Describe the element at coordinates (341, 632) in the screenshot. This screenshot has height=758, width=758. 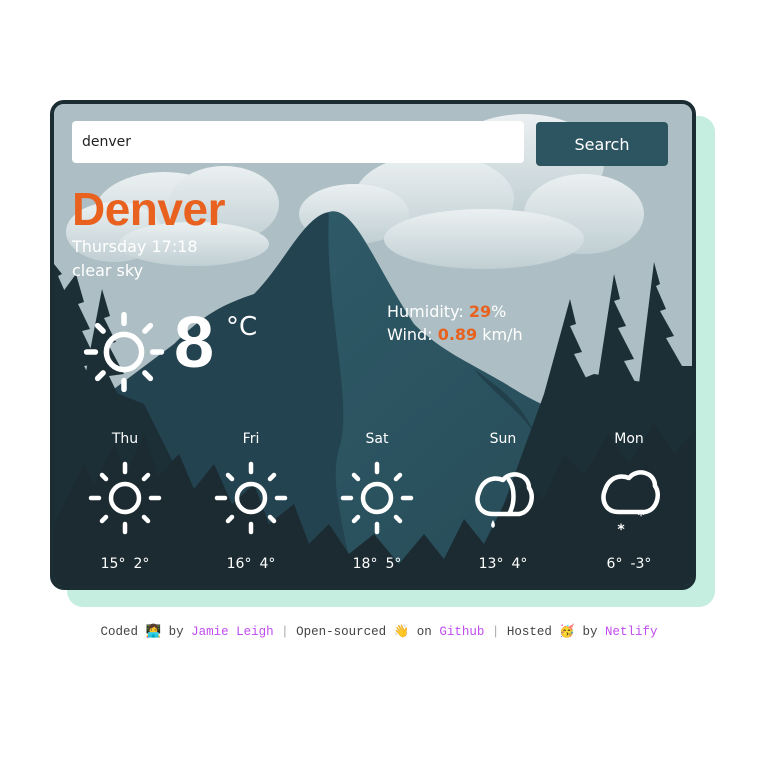
I see `footer-open-sourced: Open-sourced` at that location.